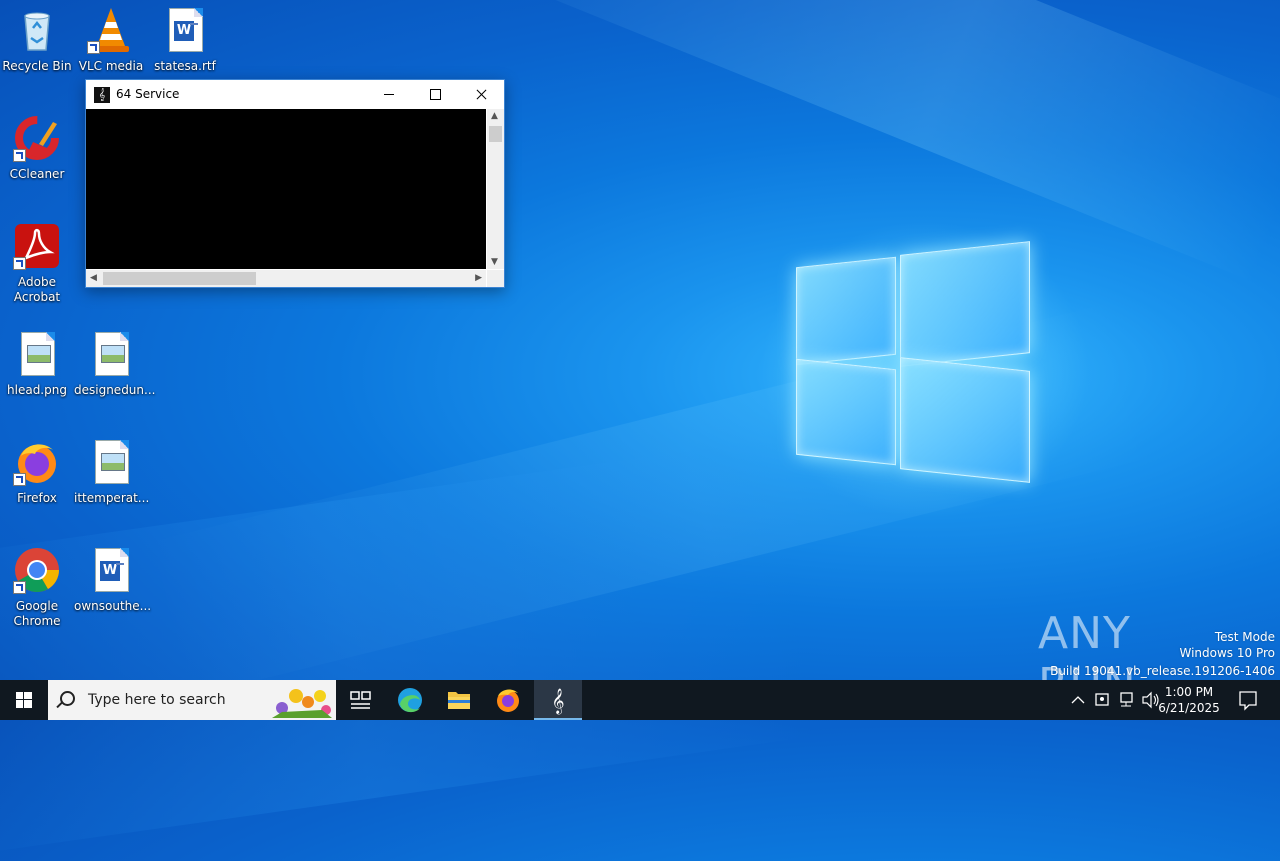 The height and width of the screenshot is (861, 1280). What do you see at coordinates (302, 703) in the screenshot?
I see `search-flowers-decoration-icon` at bounding box center [302, 703].